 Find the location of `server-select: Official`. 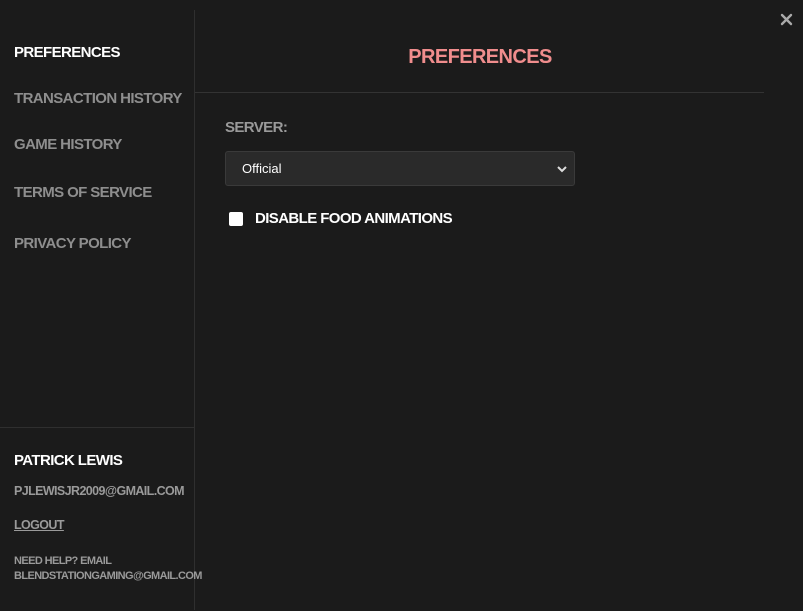

server-select: Official is located at coordinates (400, 168).